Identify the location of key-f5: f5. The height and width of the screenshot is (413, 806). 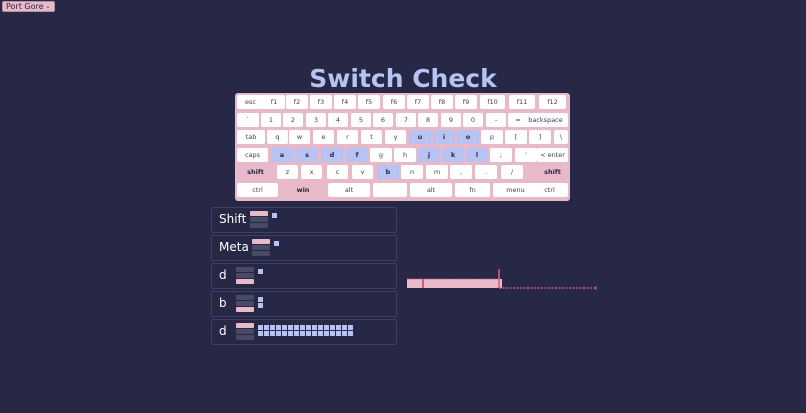
(369, 102).